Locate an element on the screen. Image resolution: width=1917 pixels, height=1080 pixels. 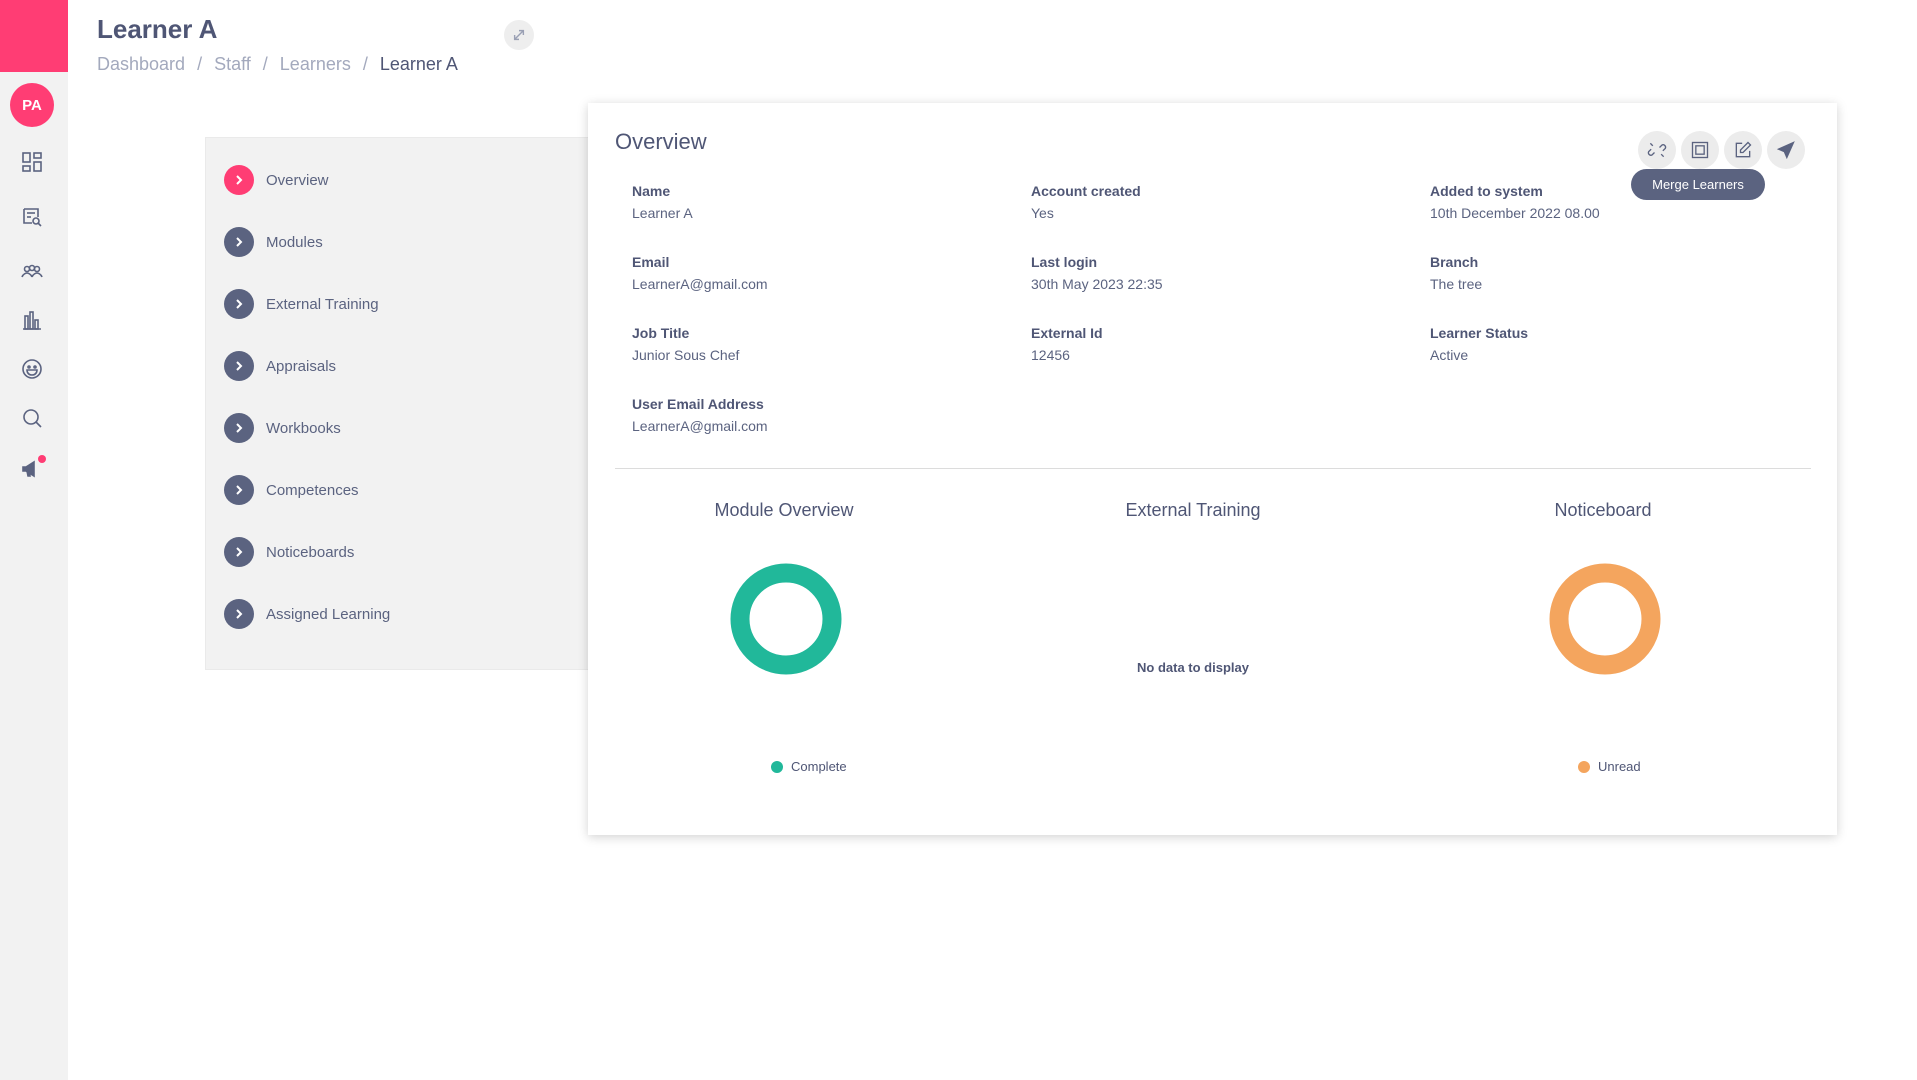
field-added-to-system: Added to system 10th December 2022 08.00 is located at coordinates (1515, 202).